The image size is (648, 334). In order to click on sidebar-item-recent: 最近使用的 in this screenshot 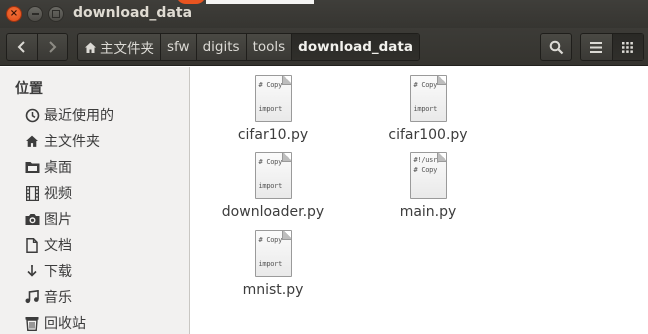, I will do `click(69, 115)`.